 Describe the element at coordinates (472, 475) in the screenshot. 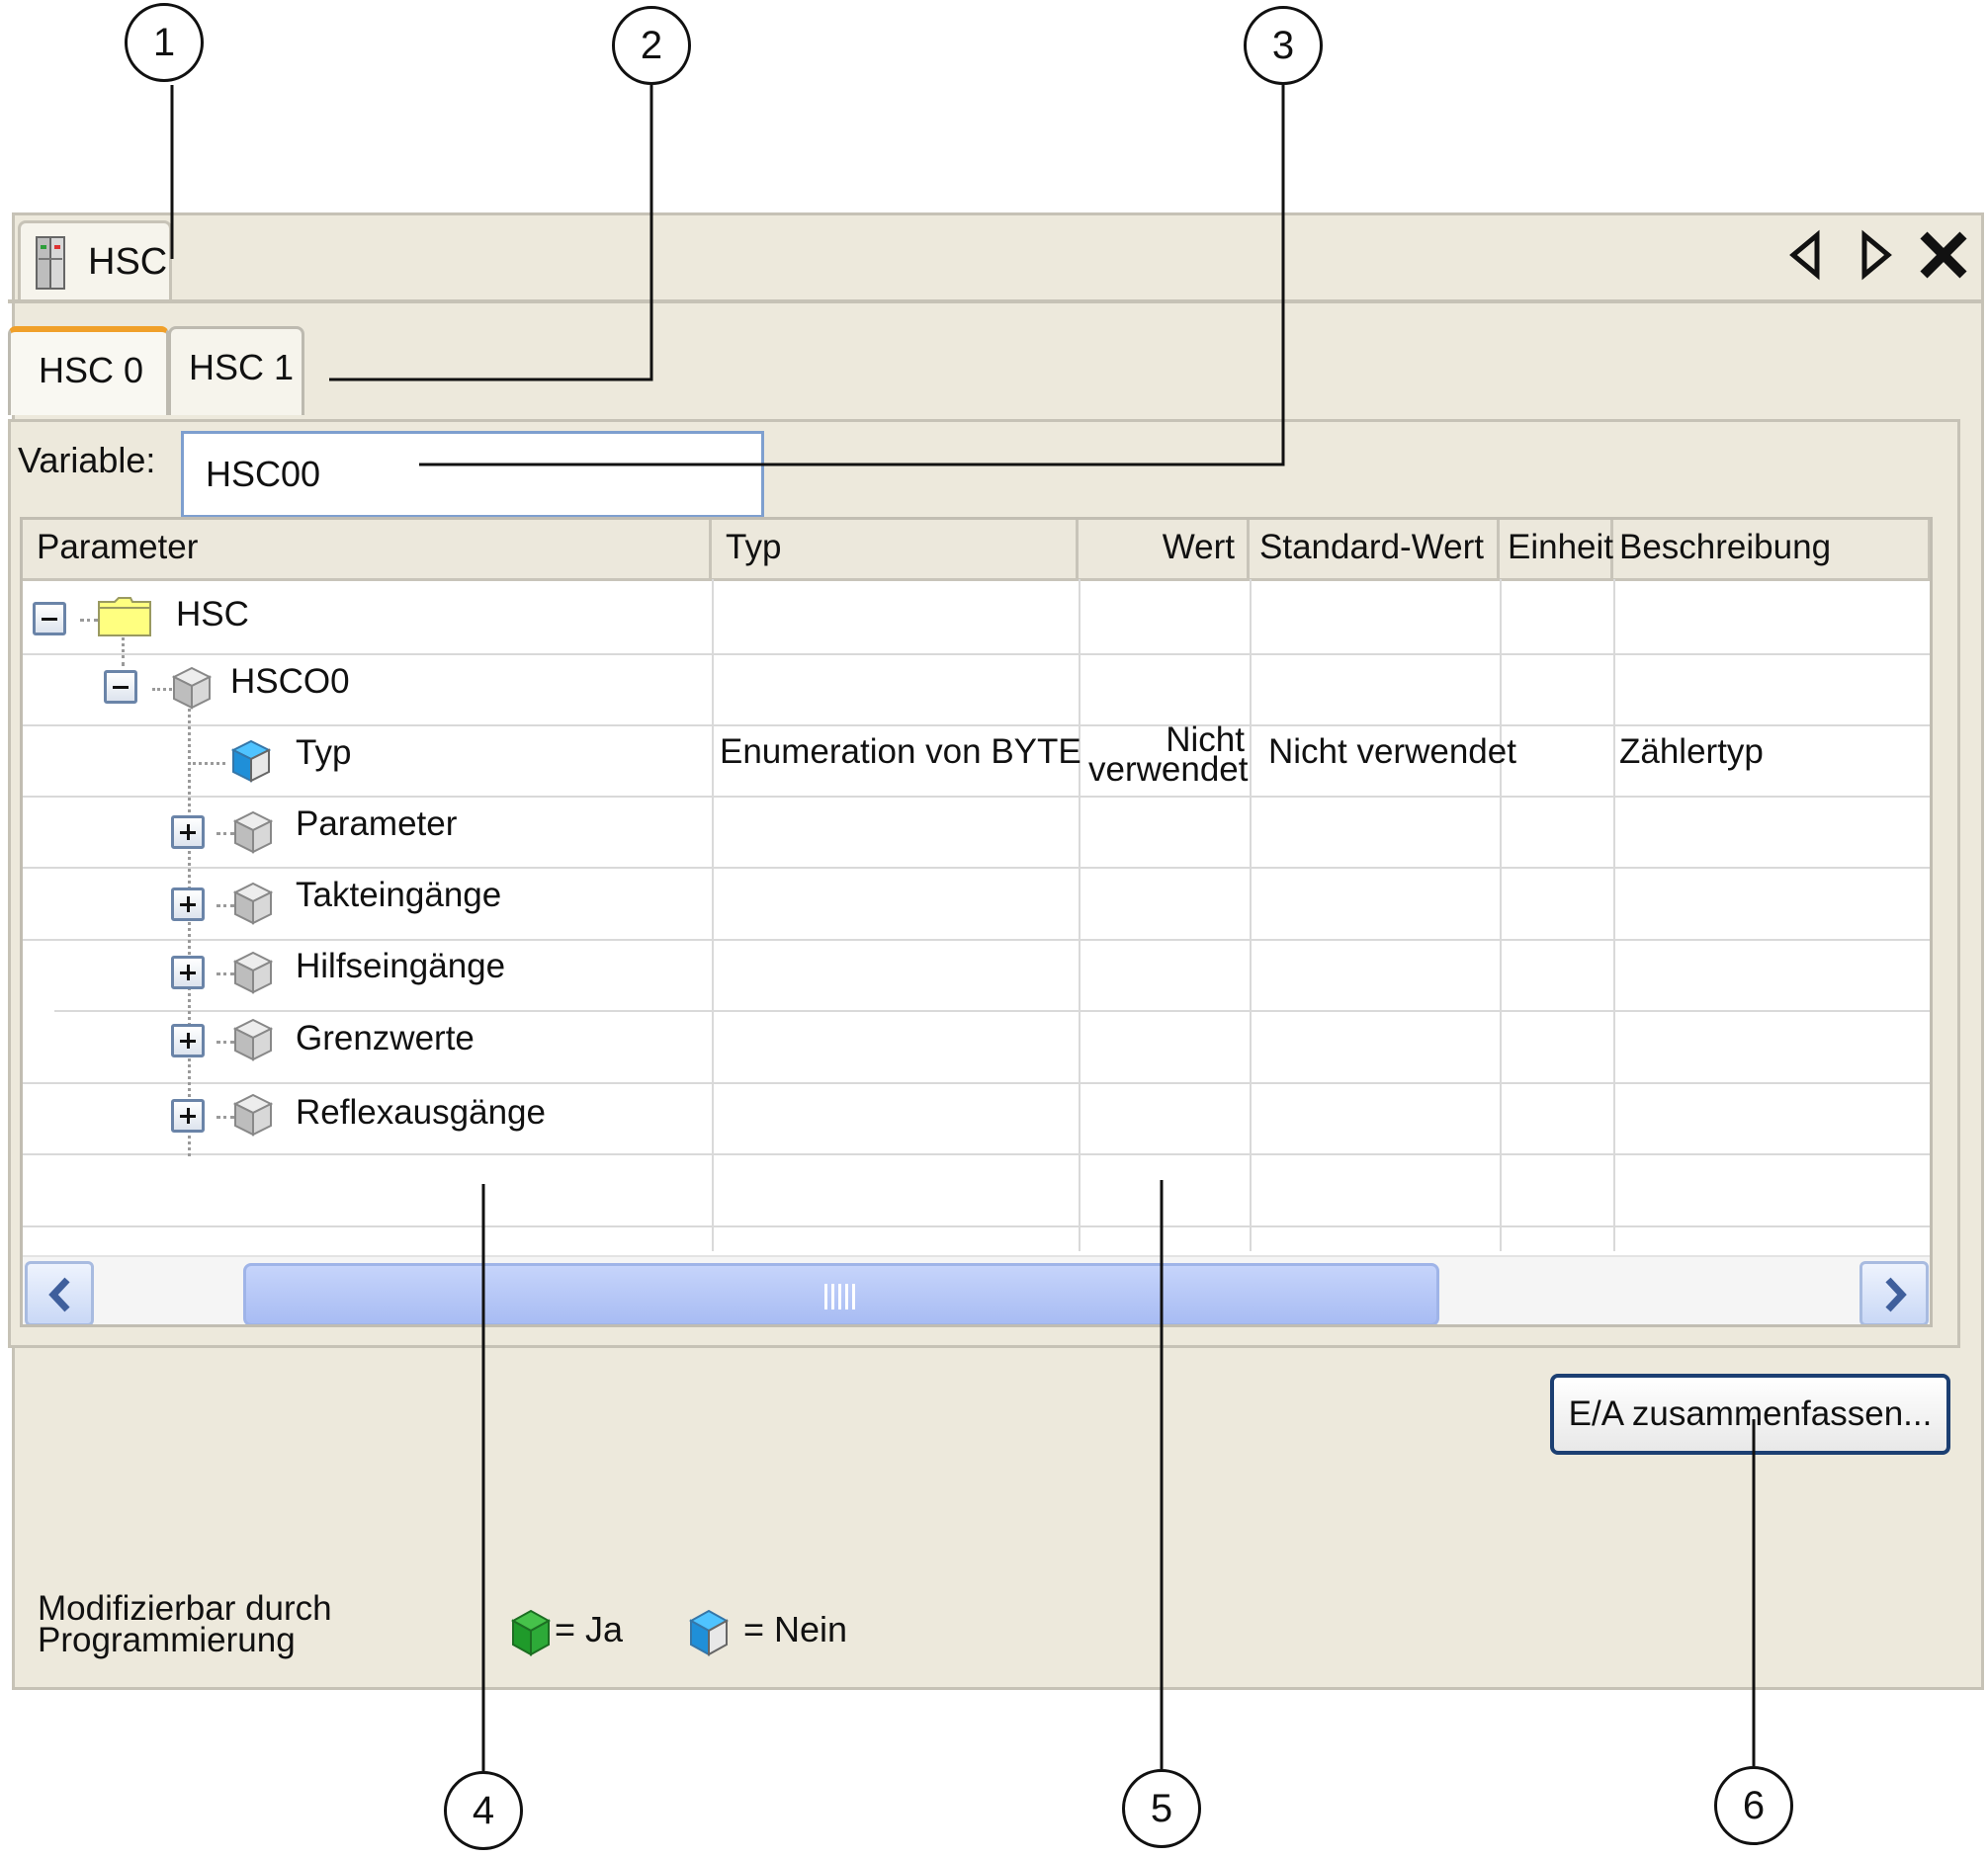

I see `variable-input` at that location.